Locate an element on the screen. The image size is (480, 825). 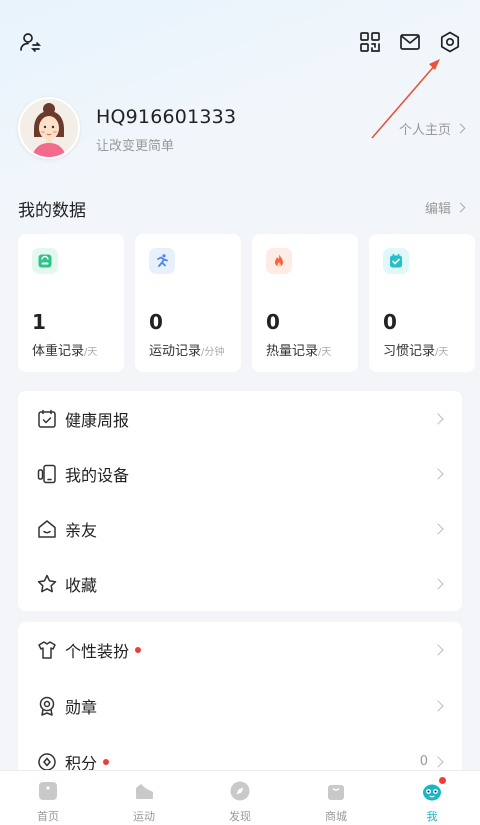
data-card-exercise: 0 运动记录/分钟 is located at coordinates (188, 303).